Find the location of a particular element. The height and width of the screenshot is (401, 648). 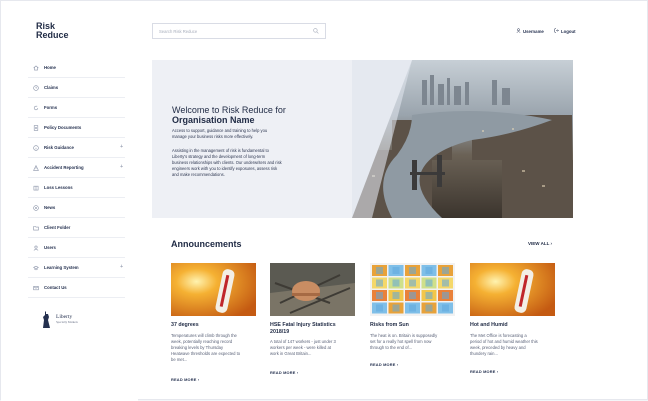

news-icon is located at coordinates (36, 207).